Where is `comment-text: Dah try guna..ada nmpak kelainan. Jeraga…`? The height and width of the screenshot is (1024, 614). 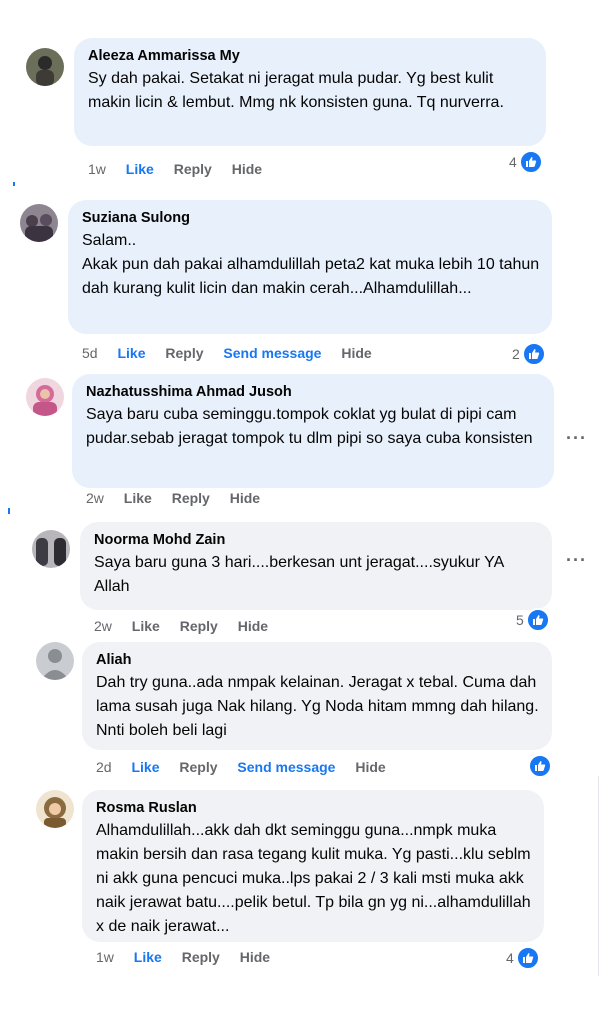 comment-text: Dah try guna..ada nmpak kelainan. Jeraga… is located at coordinates (317, 706).